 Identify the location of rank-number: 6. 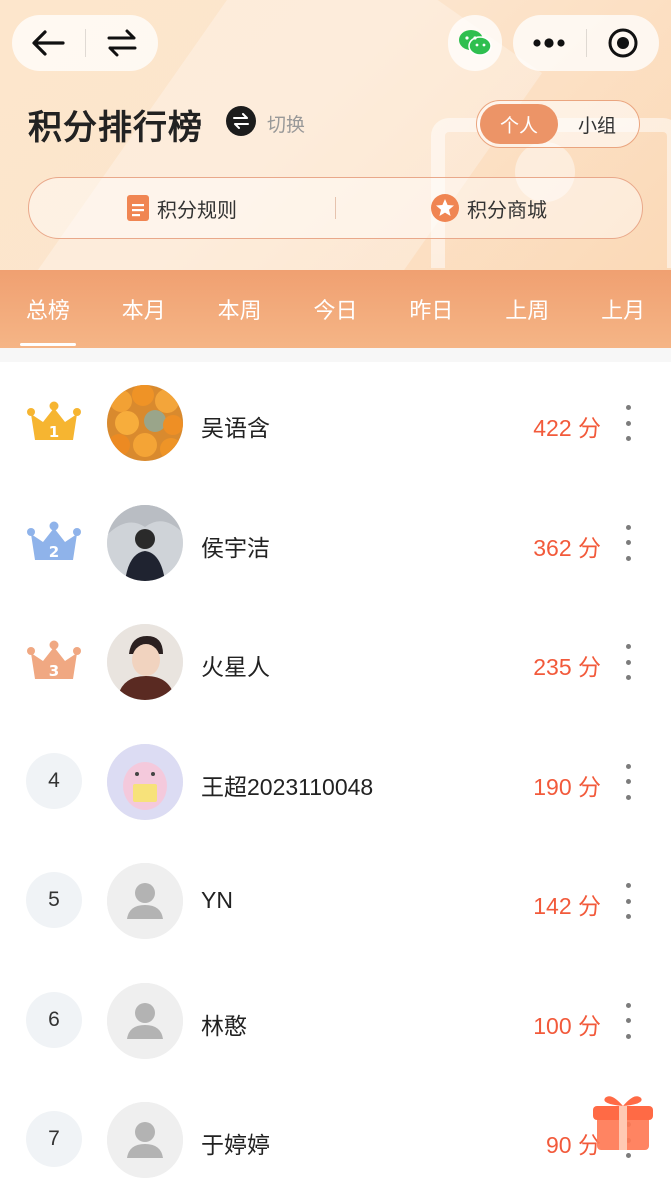
(54, 1019).